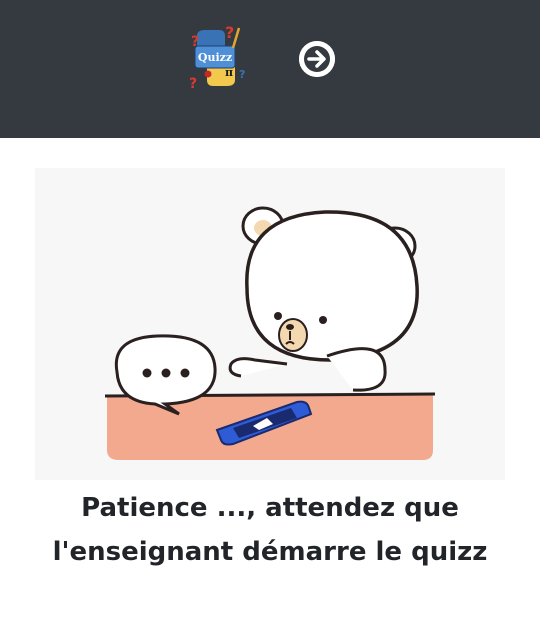 This screenshot has width=540, height=627. Describe the element at coordinates (270, 508) in the screenshot. I see `waiting-message-line-1: Patience ..., attendez que` at that location.